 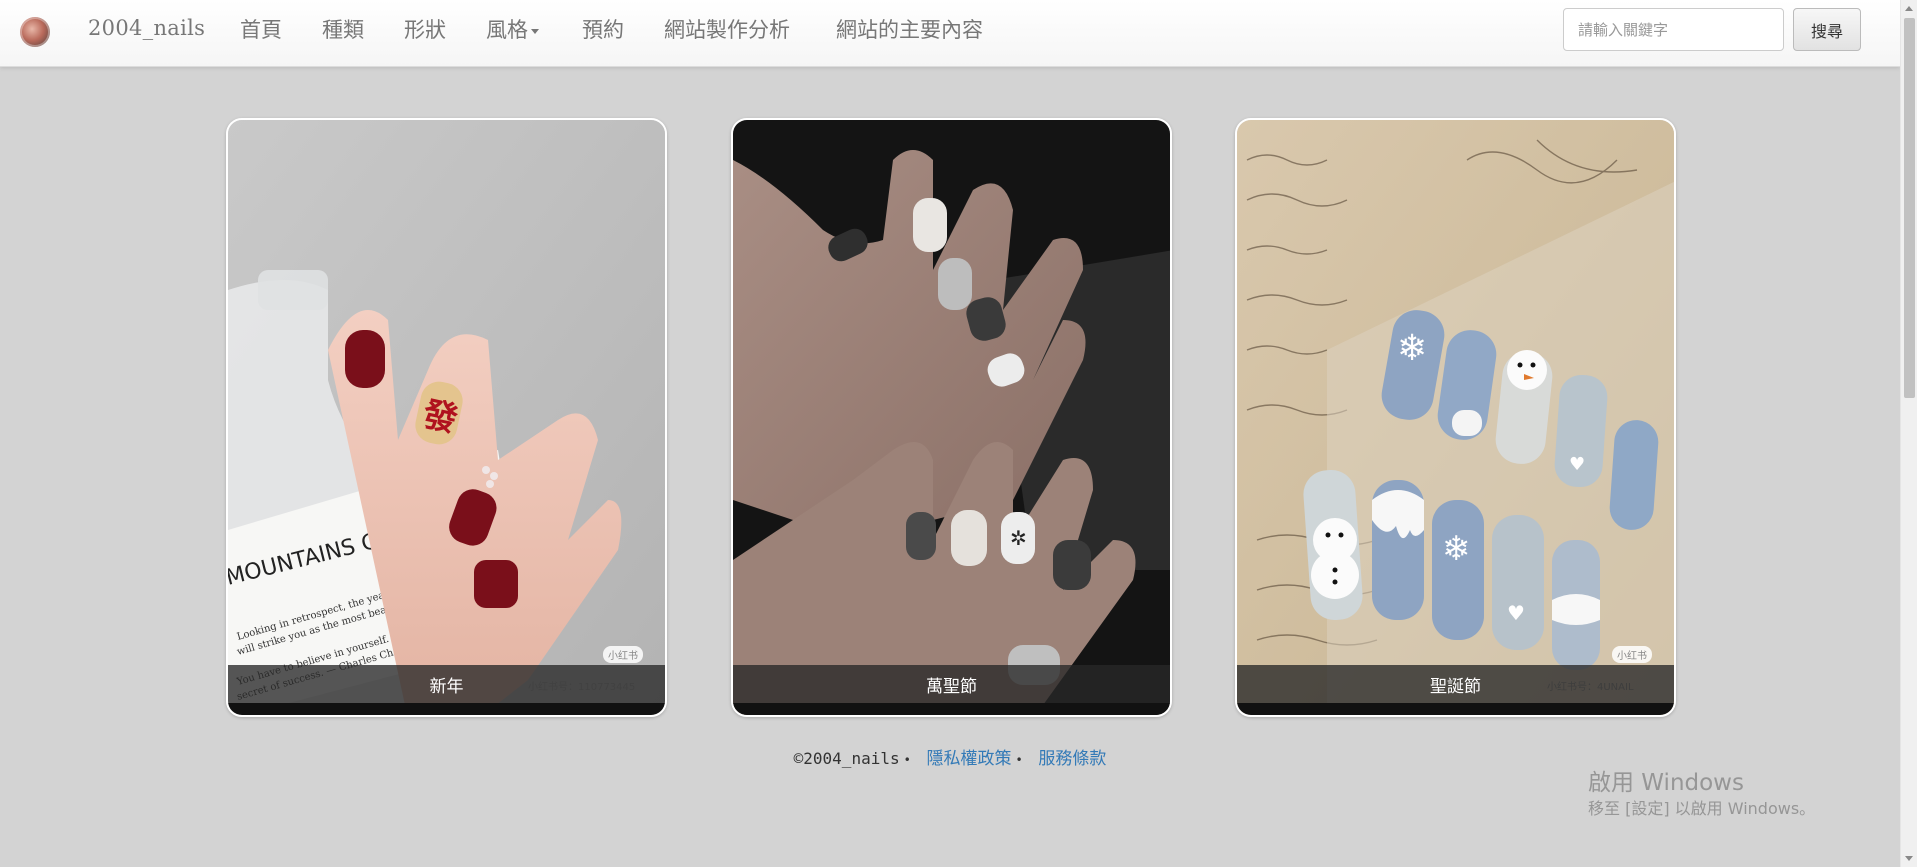 I want to click on scroll-down-arrow-icon, so click(x=1909, y=858).